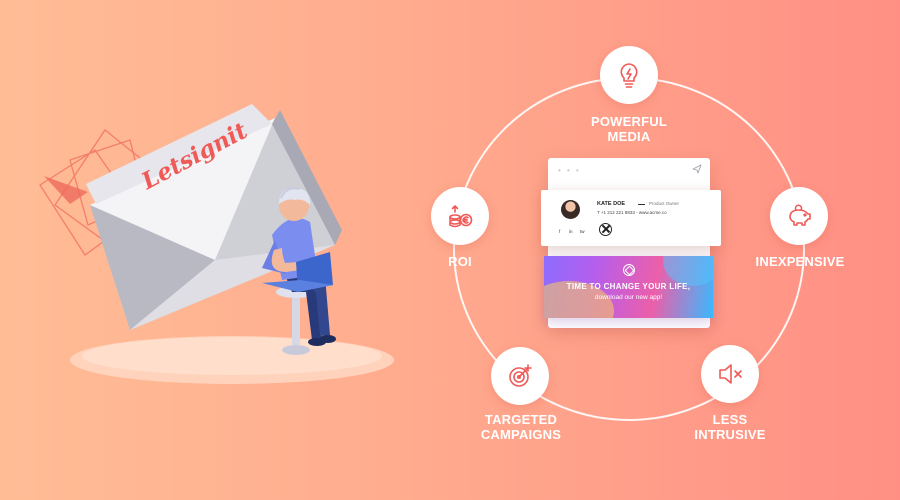  I want to click on benefit-label-powerful-media: Powerful Media, so click(629, 129).